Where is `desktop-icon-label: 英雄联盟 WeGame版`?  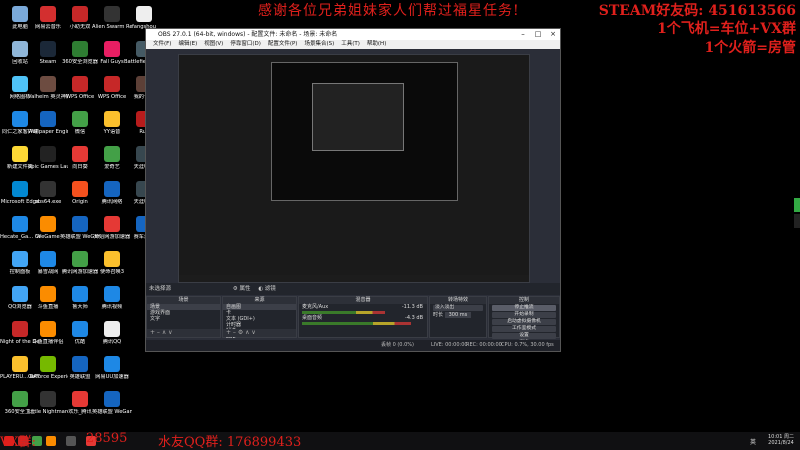
desktop-icon-label: 英雄联盟 WeGame版 is located at coordinates (112, 412).